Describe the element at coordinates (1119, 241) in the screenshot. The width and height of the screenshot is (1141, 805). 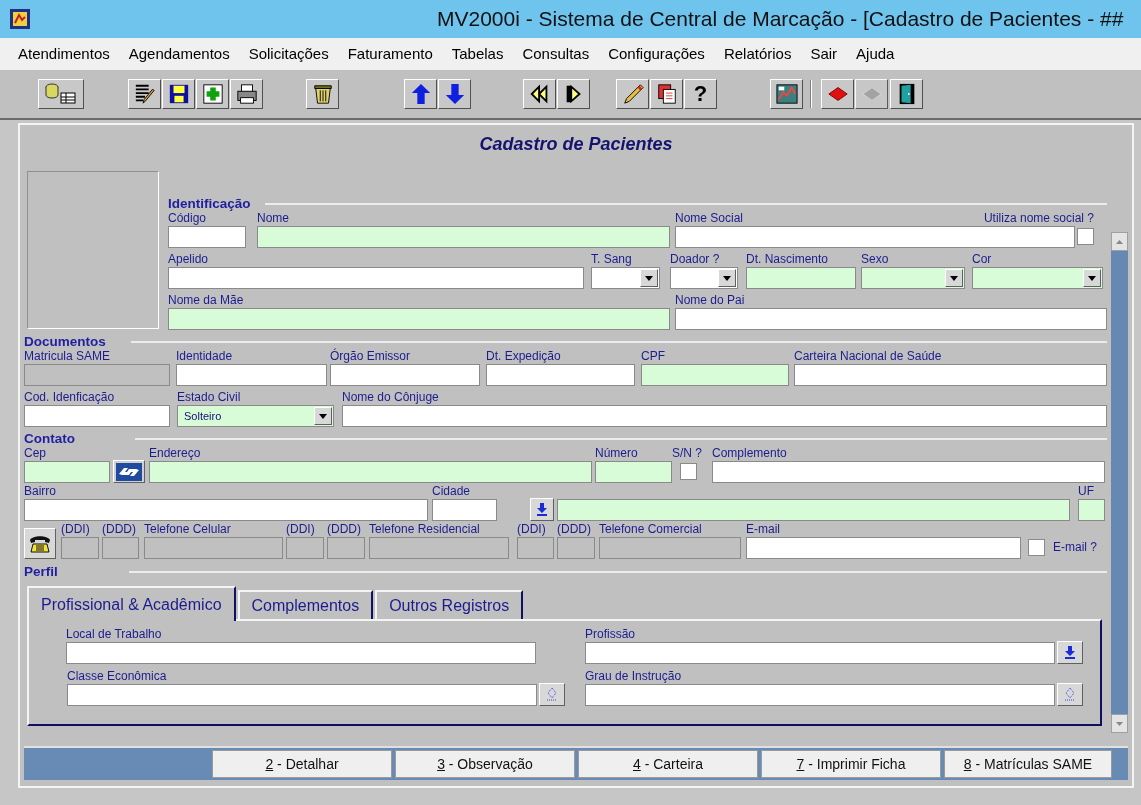
I see `scroll-up-button` at that location.